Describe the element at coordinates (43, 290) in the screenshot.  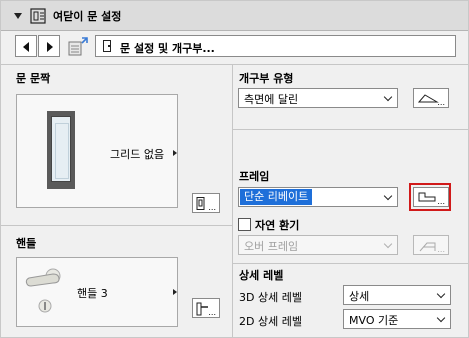
I see `door-handle-image` at that location.